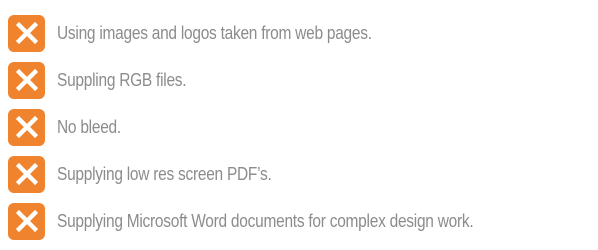 This screenshot has height=250, width=598. I want to click on list-item-label: Suppling RGB files., so click(122, 79).